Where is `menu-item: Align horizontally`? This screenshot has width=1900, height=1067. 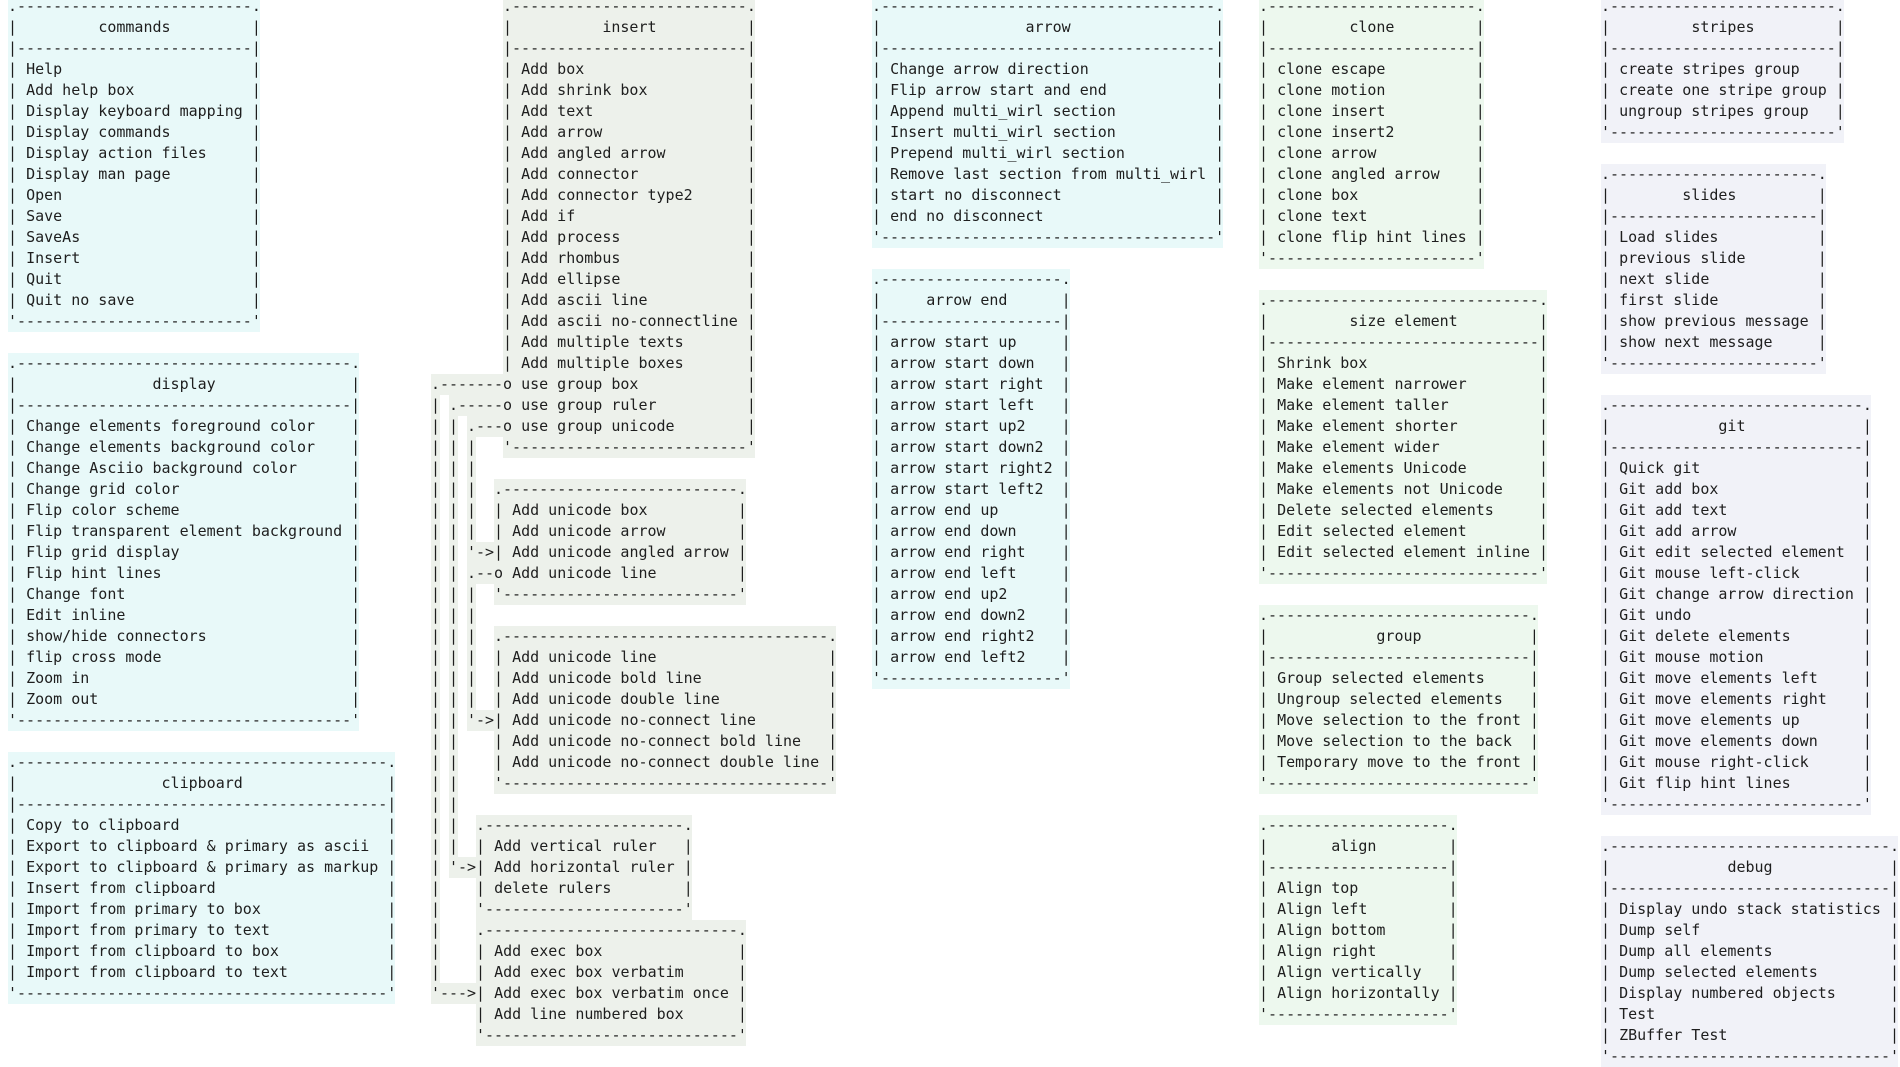 menu-item: Align horizontally is located at coordinates (1358, 993).